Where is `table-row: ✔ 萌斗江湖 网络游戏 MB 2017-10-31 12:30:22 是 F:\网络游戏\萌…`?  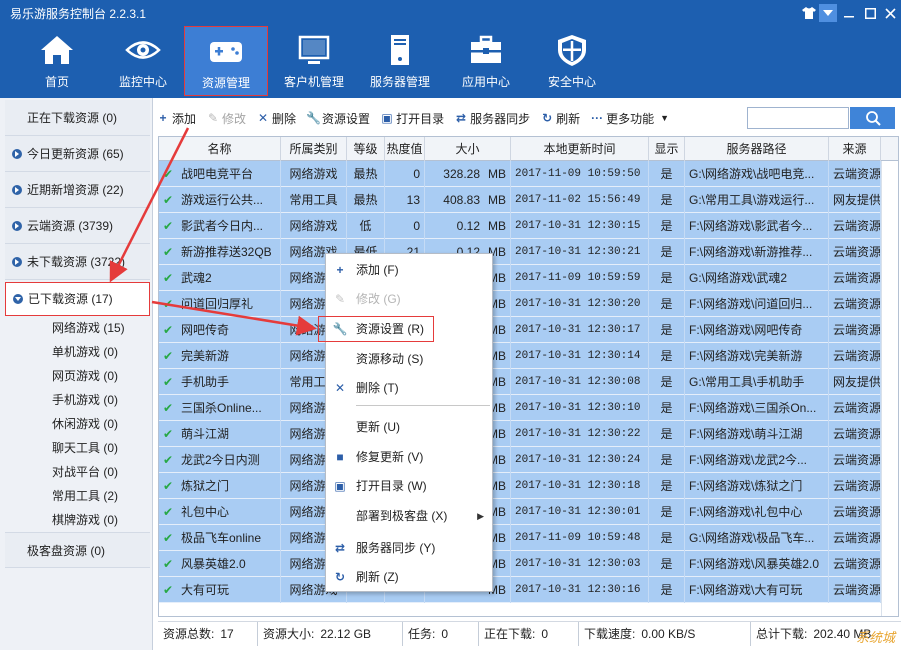 table-row: ✔ 萌斗江湖 网络游戏 MB 2017-10-31 12:30:22 是 F:\网络游戏\萌… is located at coordinates (520, 434).